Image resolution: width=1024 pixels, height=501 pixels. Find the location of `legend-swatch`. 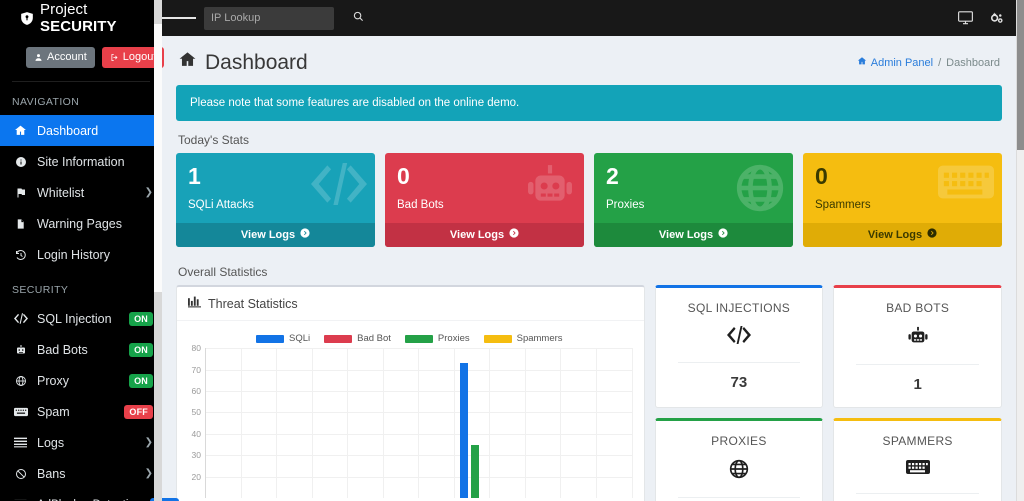

legend-swatch is located at coordinates (418, 338).